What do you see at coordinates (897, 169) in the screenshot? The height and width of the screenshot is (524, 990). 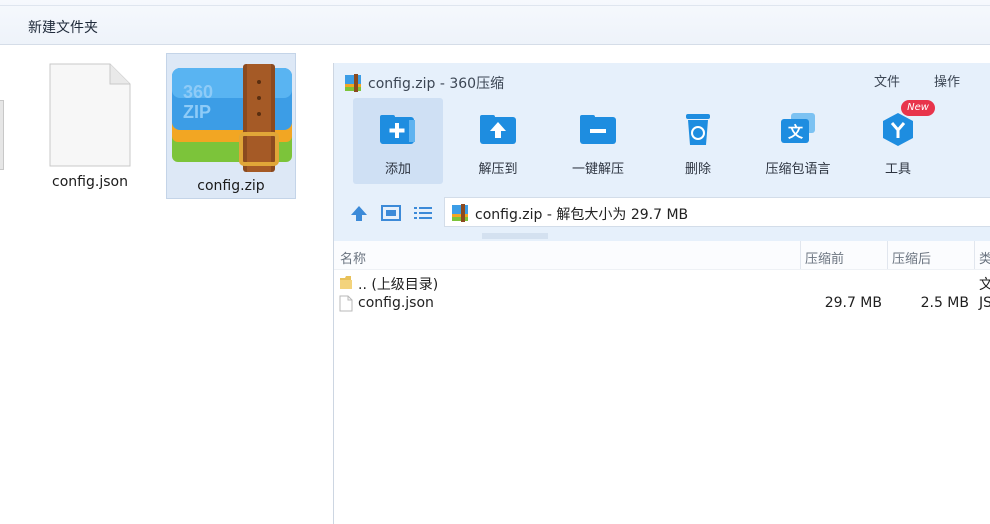 I see `tools-label: 工具` at bounding box center [897, 169].